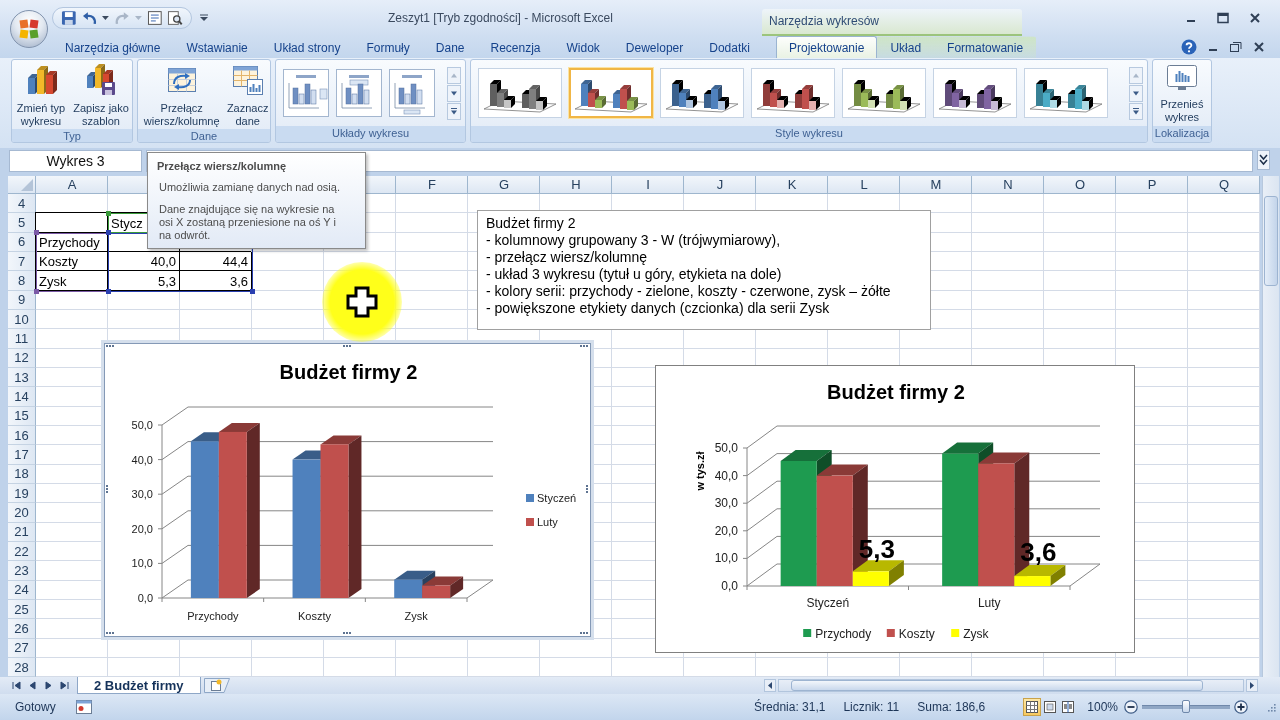  I want to click on row-header: 21, so click(22, 532).